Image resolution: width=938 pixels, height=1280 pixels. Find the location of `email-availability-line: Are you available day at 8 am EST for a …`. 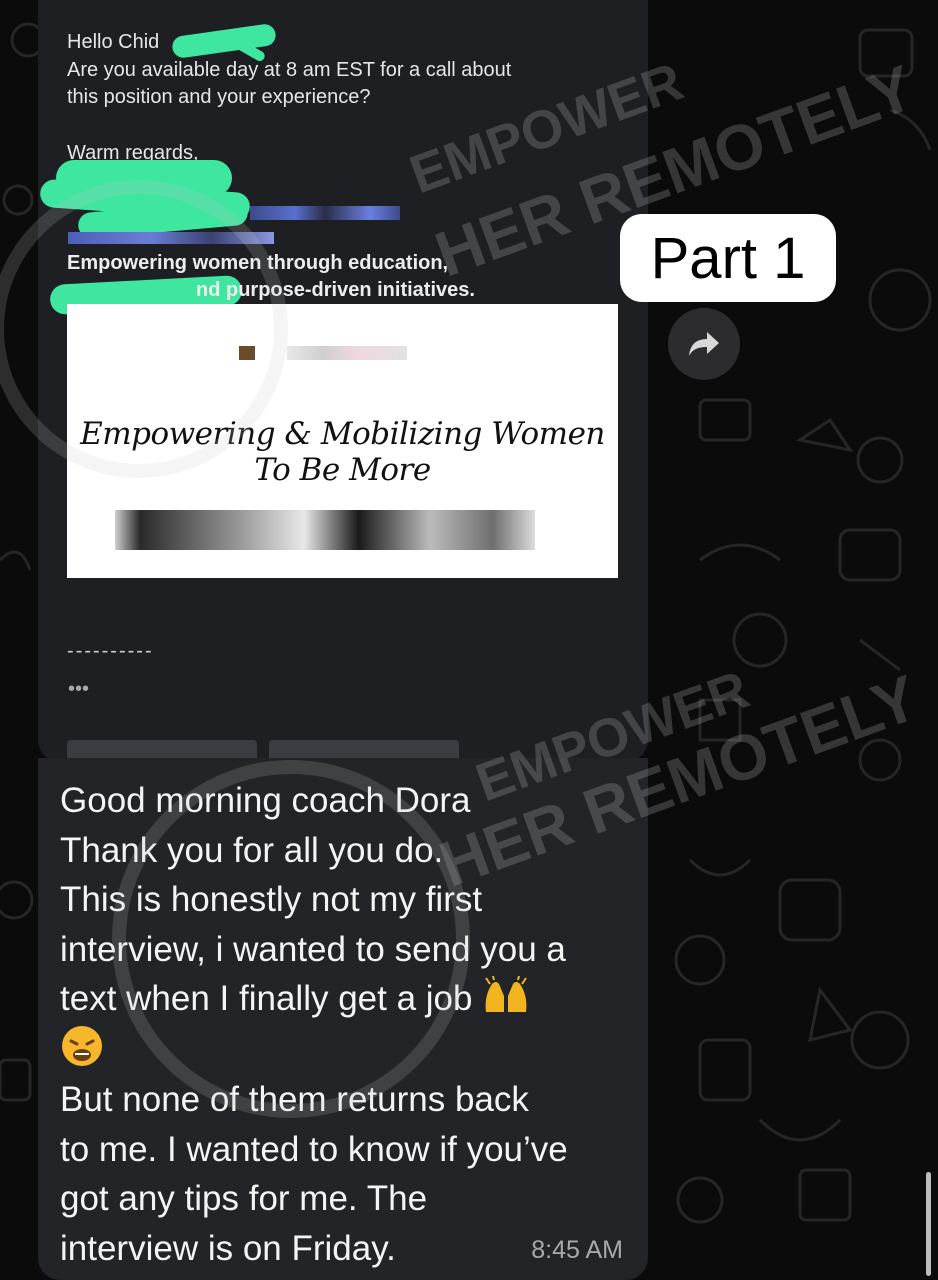

email-availability-line: Are you available day at 8 am EST for a … is located at coordinates (289, 70).